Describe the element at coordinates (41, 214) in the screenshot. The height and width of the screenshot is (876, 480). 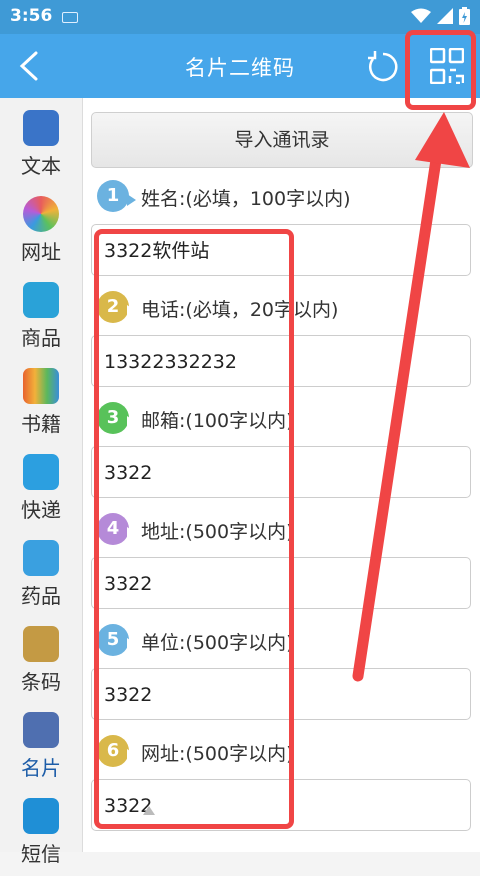
I see `pinwheel-icon` at that location.